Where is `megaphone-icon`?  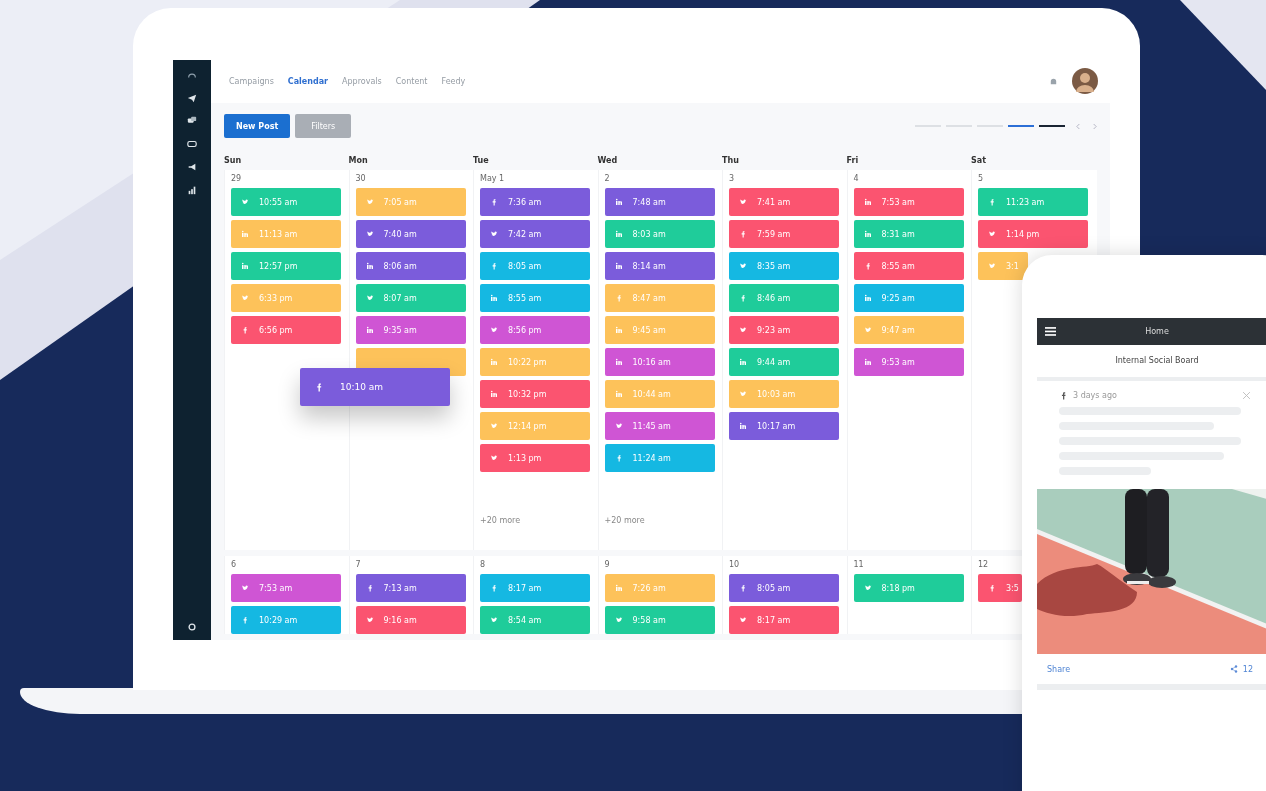 megaphone-icon is located at coordinates (192, 167).